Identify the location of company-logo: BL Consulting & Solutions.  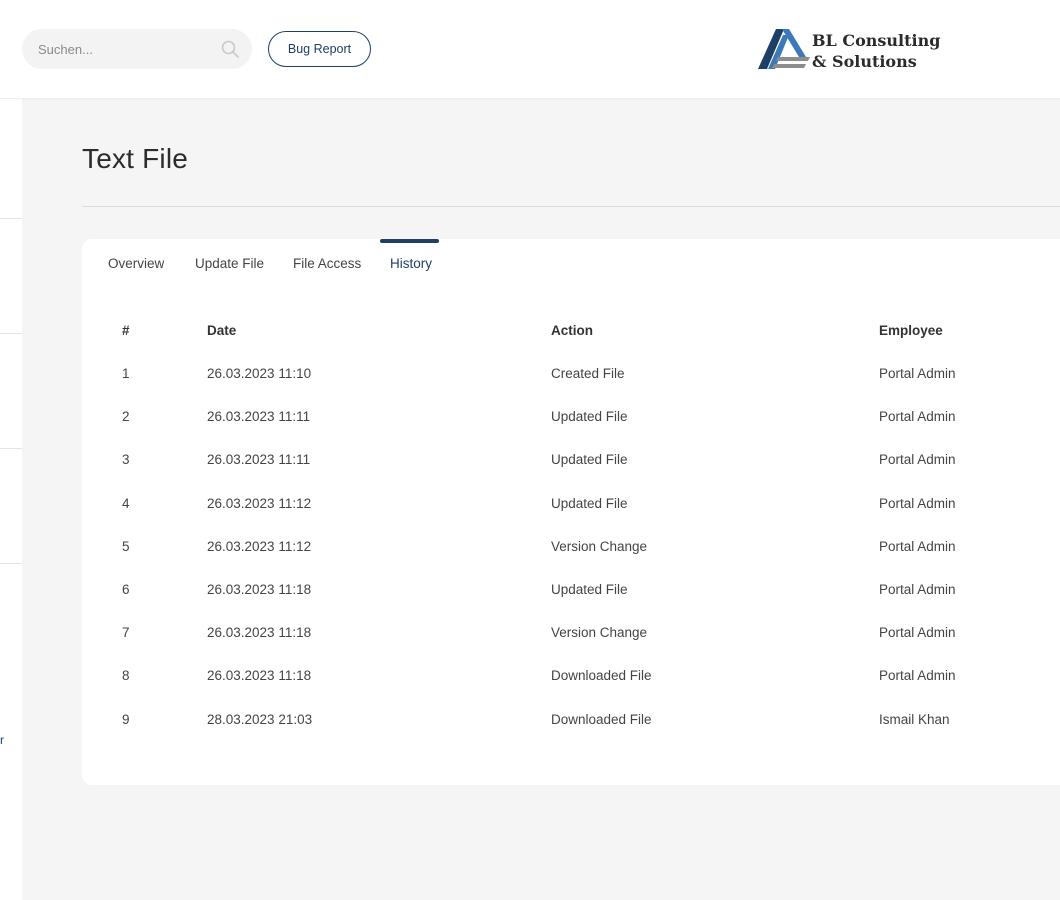
(851, 50).